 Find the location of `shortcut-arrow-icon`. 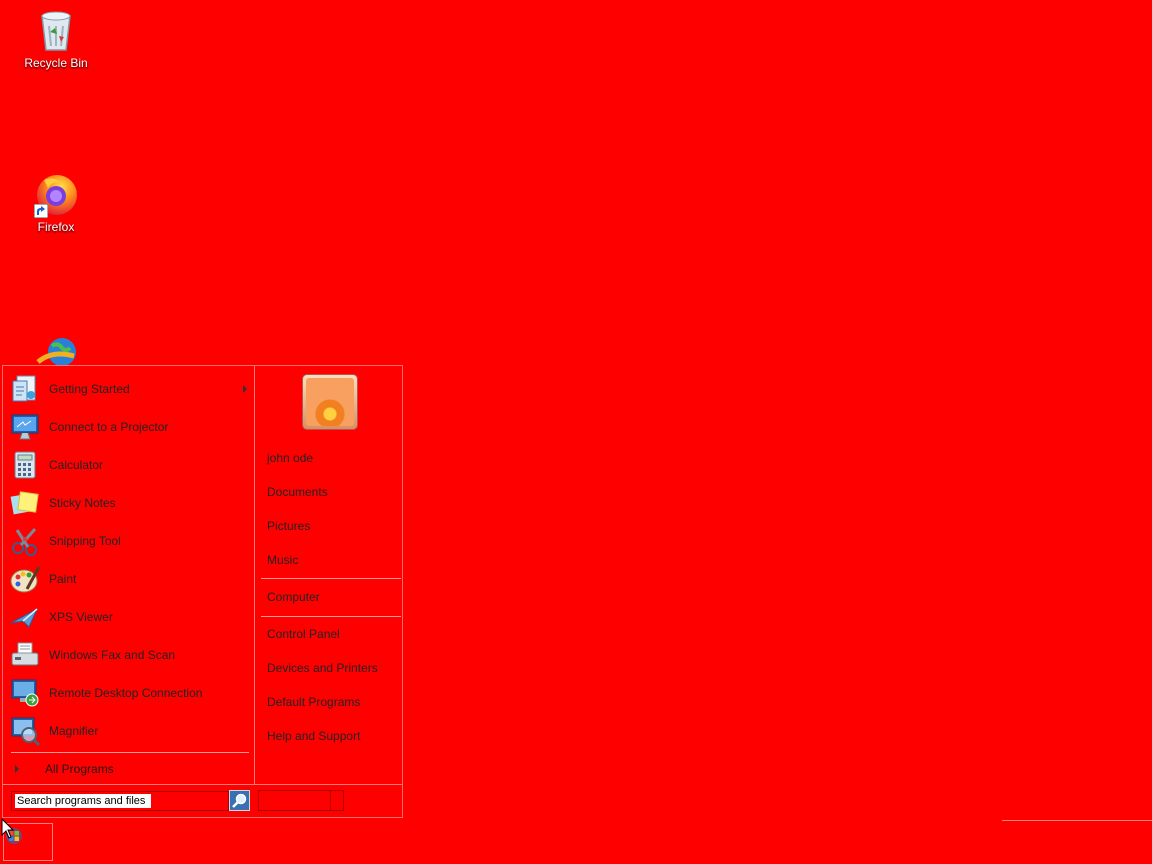

shortcut-arrow-icon is located at coordinates (41, 211).